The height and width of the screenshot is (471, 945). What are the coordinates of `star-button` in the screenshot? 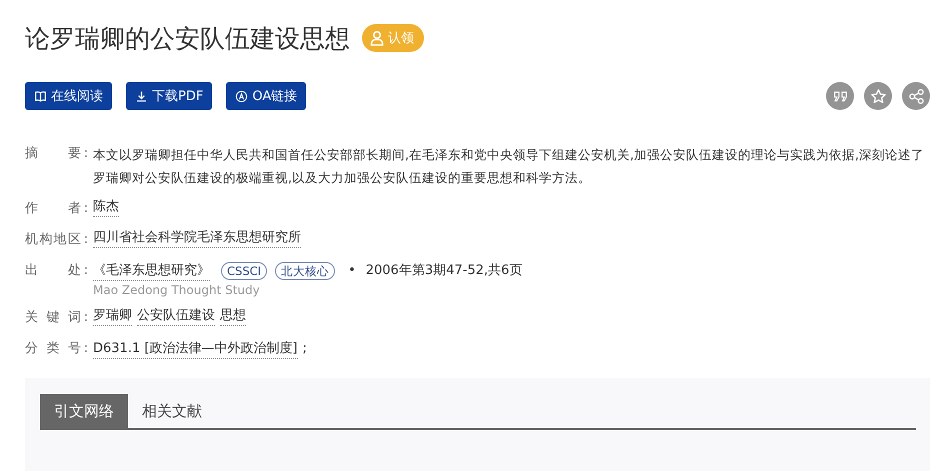 It's located at (878, 96).